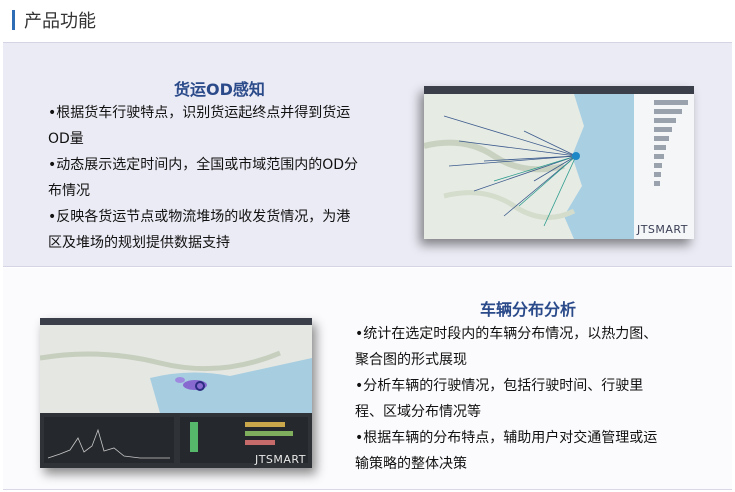  Describe the element at coordinates (203, 165) in the screenshot. I see `od-bullet-line: •动态展示选定时间内，全国或市域范围内的OD分` at that location.